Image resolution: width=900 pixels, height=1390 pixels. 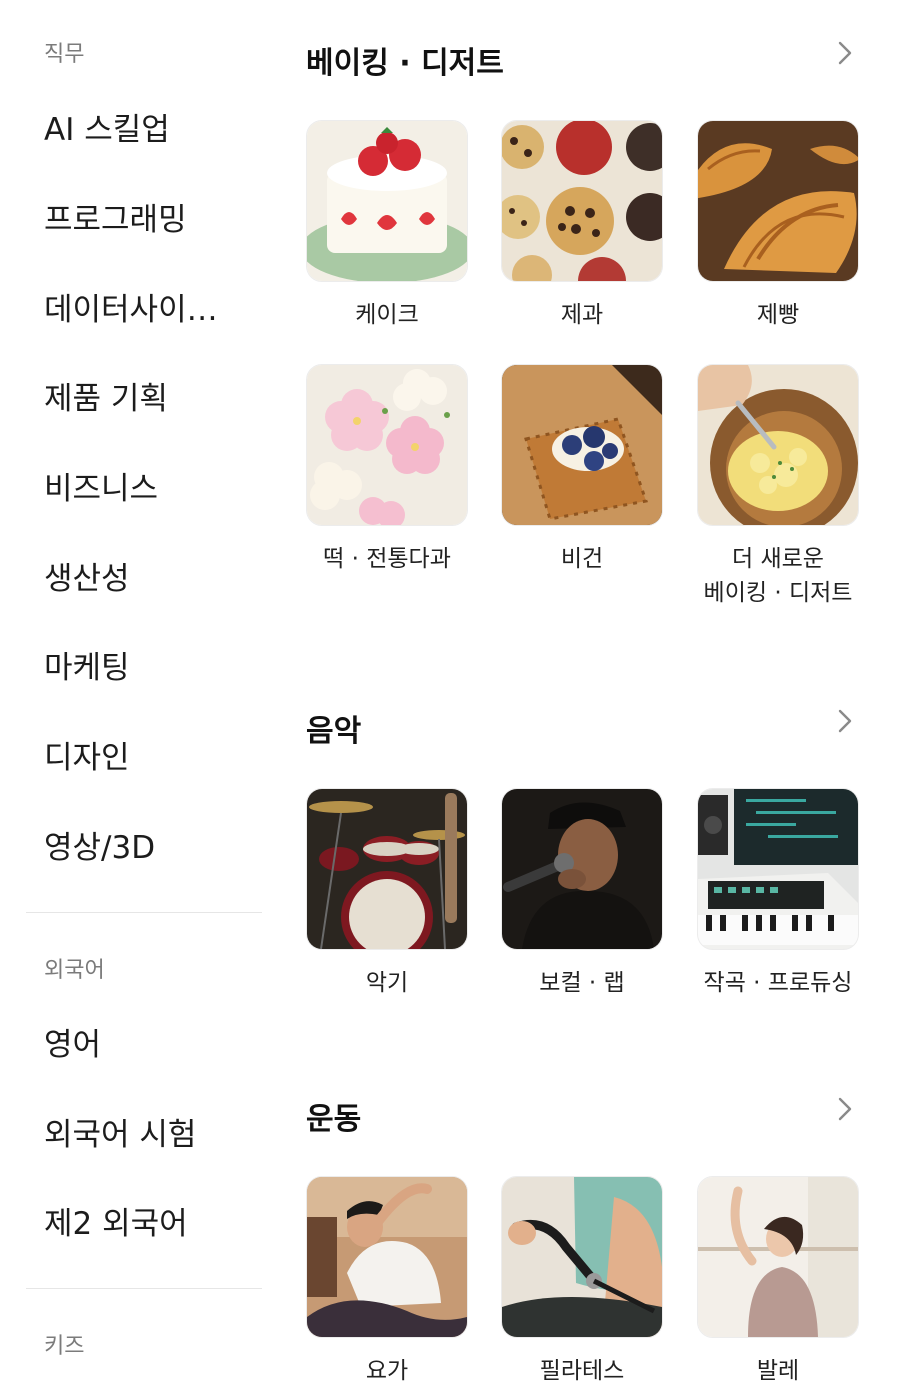 I want to click on tile-label: 작곡 · 프로듀싱, so click(x=778, y=983).